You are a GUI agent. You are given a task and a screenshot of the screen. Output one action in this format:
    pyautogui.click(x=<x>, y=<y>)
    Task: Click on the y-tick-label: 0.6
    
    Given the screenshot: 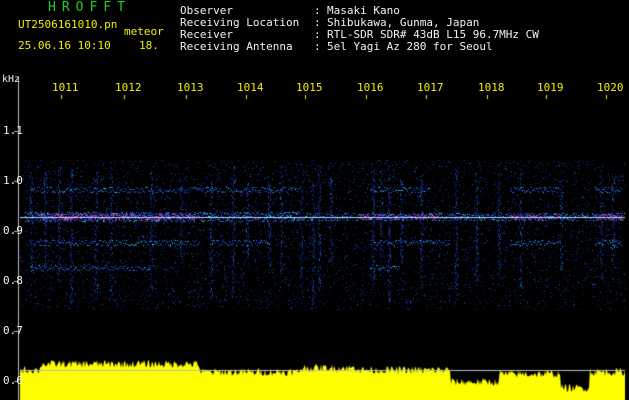 What is the action you would take?
    pyautogui.click(x=13, y=380)
    